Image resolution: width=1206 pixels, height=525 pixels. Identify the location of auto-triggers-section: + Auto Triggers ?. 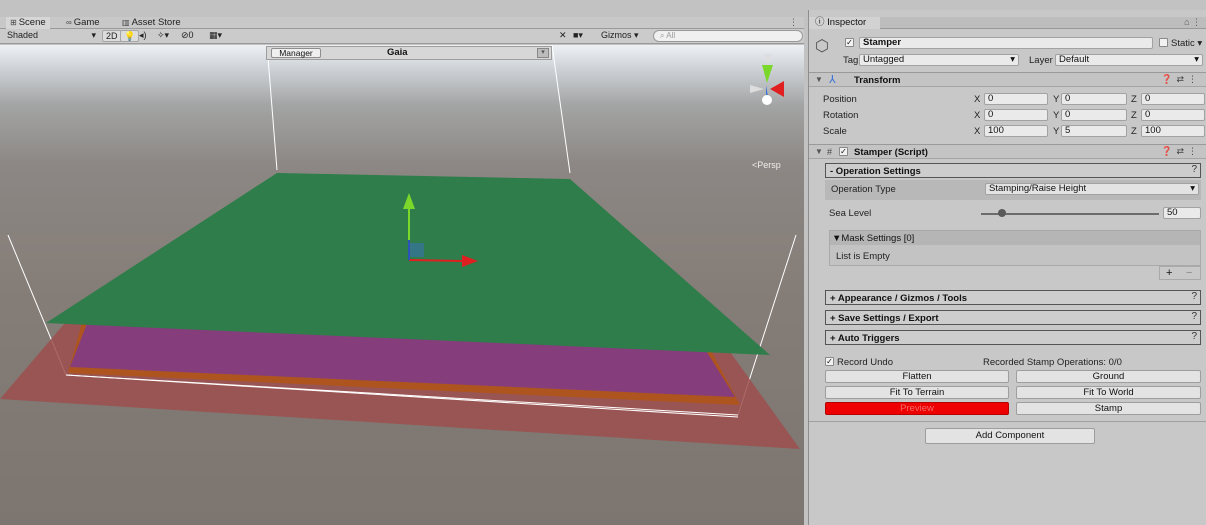
(1013, 337).